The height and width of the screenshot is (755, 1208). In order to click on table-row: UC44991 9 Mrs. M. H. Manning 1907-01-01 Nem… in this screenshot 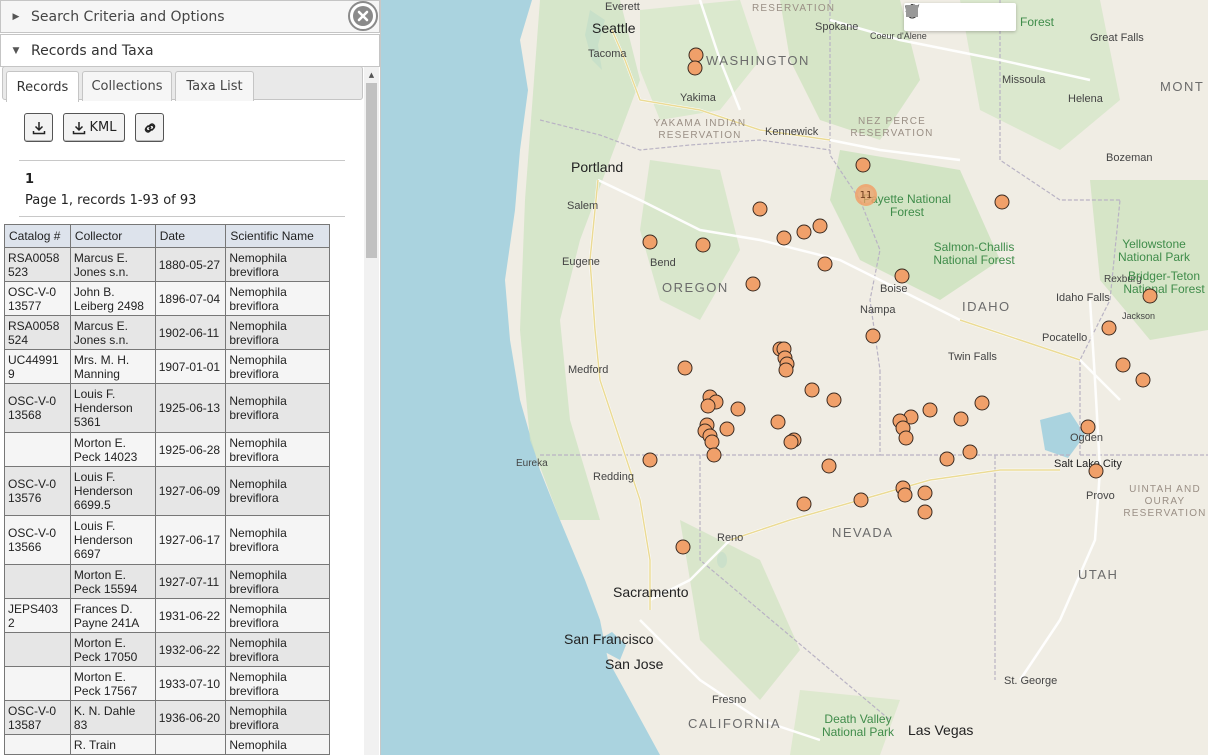, I will do `click(167, 366)`.